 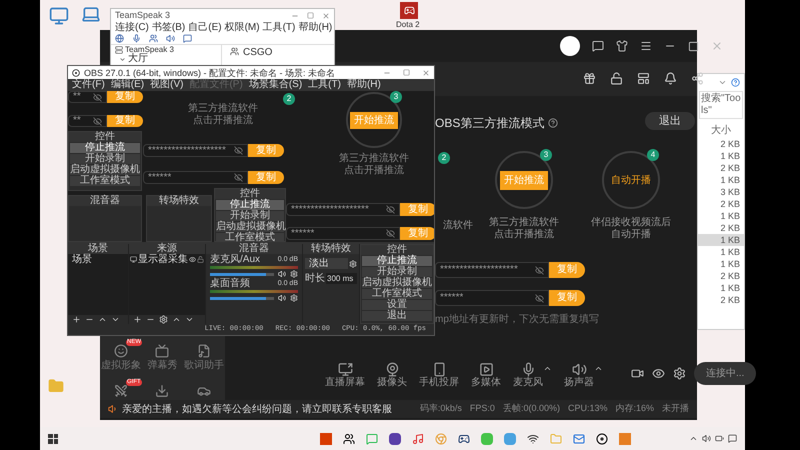 I want to click on music-note-icon, so click(x=204, y=351).